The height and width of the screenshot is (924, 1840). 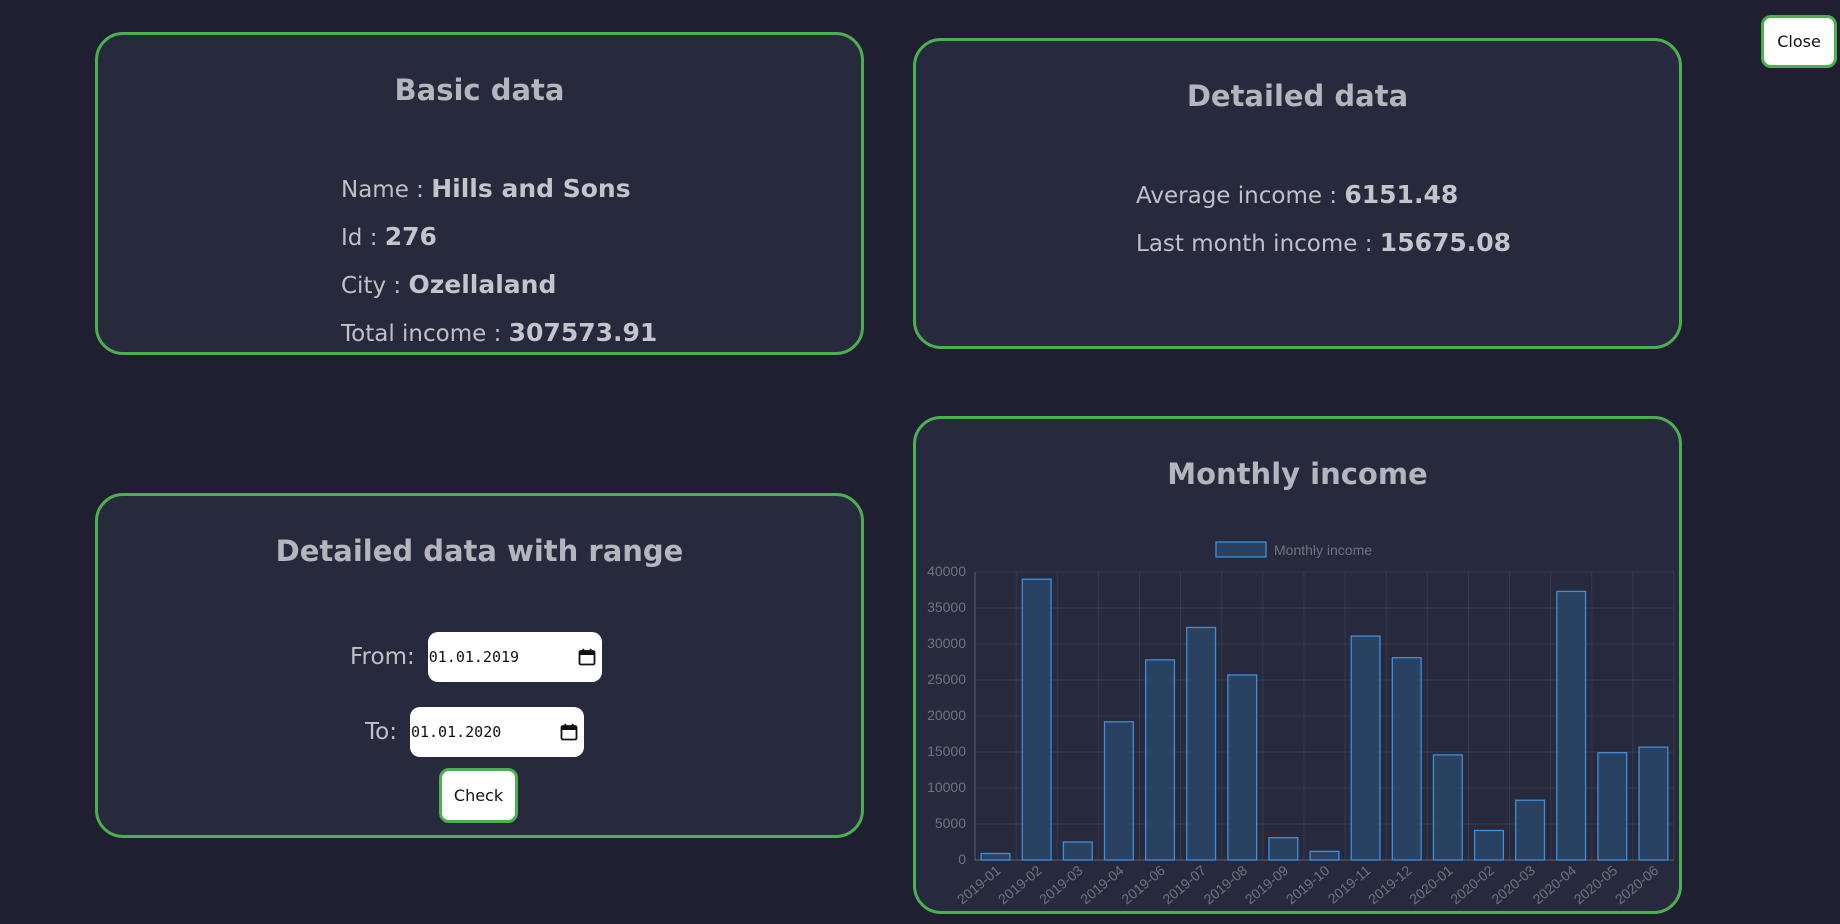 What do you see at coordinates (946, 607) in the screenshot?
I see `y-tick-label: 35000` at bounding box center [946, 607].